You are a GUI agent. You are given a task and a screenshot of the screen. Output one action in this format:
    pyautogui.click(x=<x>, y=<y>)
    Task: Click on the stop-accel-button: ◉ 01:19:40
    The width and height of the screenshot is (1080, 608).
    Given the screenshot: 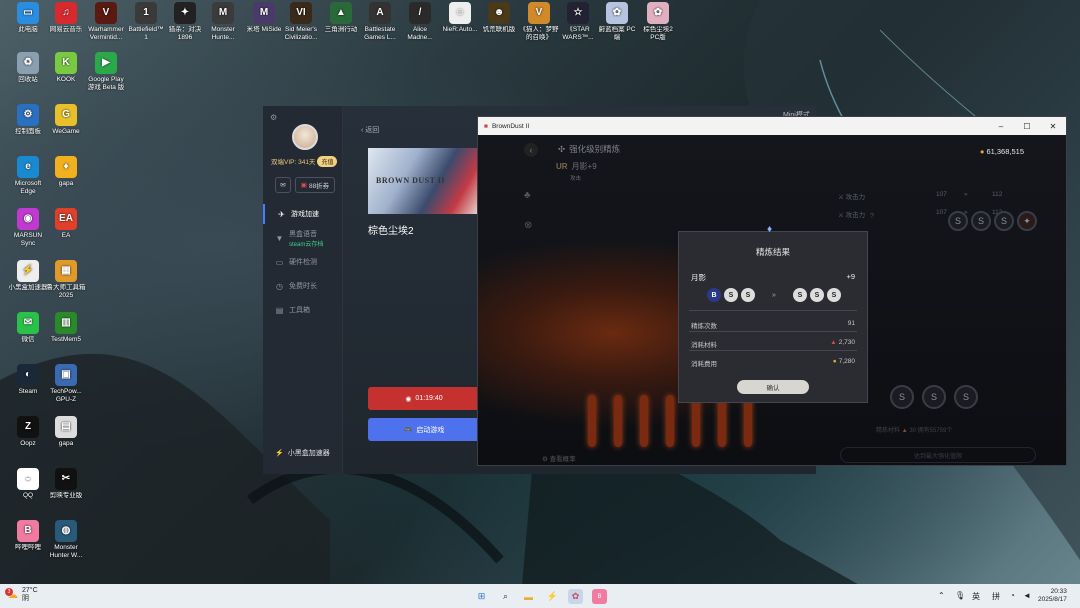 What is the action you would take?
    pyautogui.click(x=424, y=398)
    